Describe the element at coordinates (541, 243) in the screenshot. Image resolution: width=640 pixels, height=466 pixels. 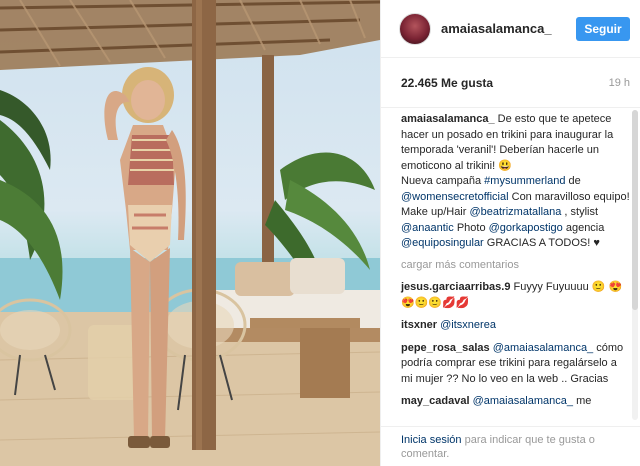
I see `caption-text: GRACIAS A TODOS! ♥` at that location.